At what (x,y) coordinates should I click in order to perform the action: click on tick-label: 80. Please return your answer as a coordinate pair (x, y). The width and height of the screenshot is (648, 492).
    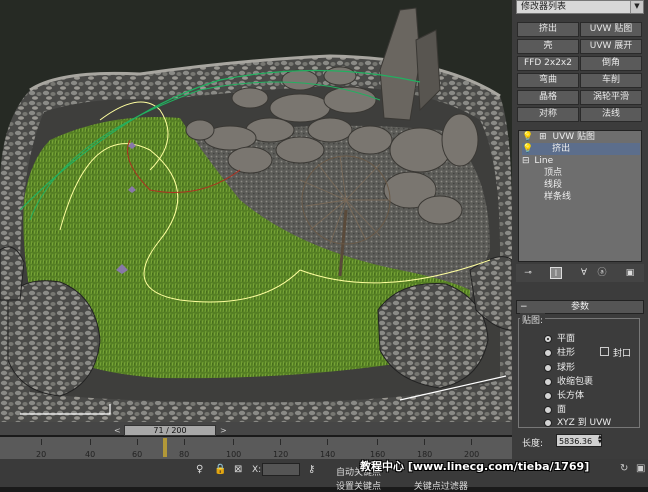
    Looking at the image, I should click on (184, 454).